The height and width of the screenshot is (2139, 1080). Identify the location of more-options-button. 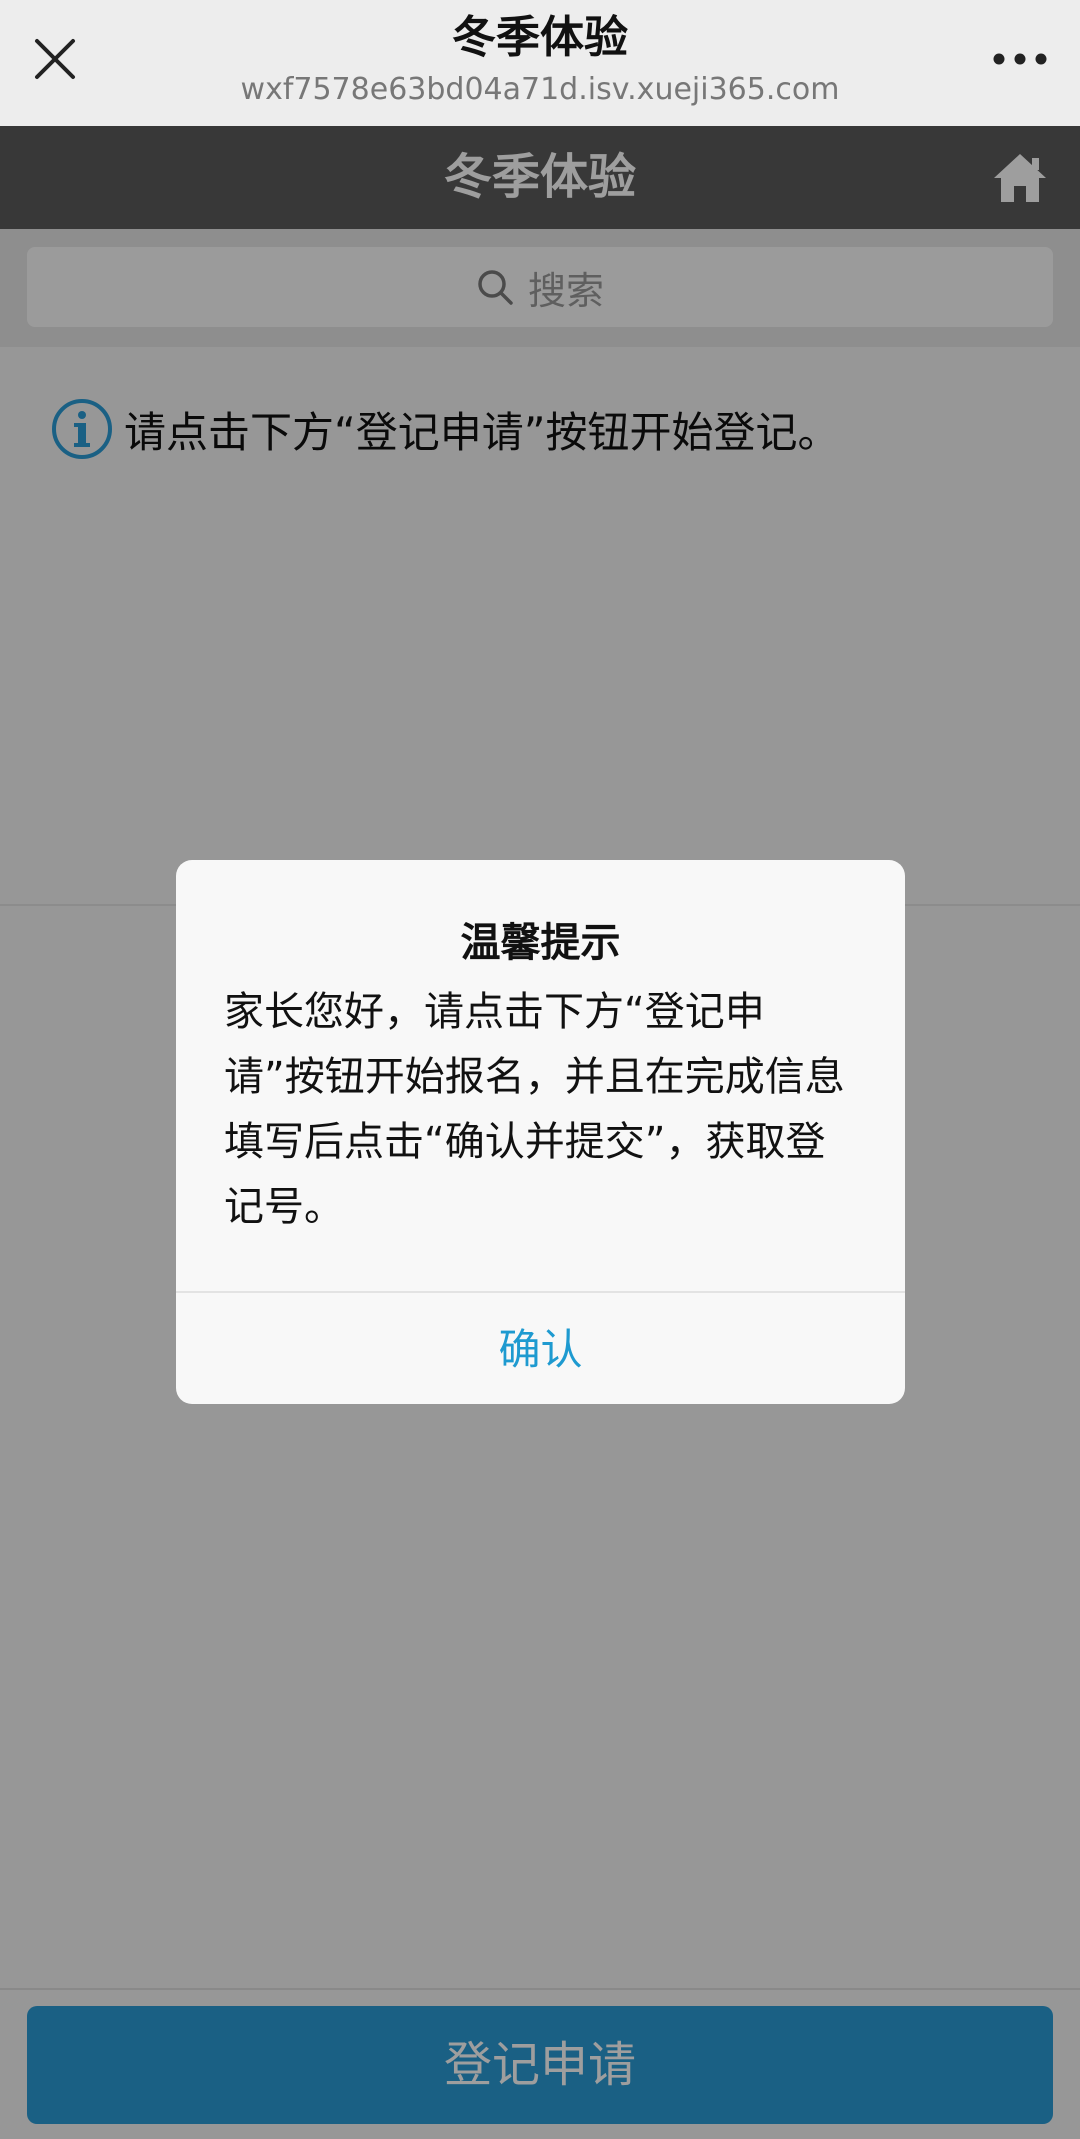
(1020, 59).